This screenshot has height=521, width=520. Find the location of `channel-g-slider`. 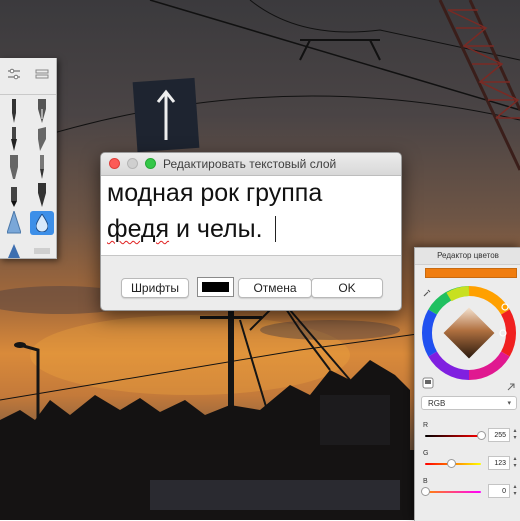

channel-g-slider is located at coordinates (453, 463).